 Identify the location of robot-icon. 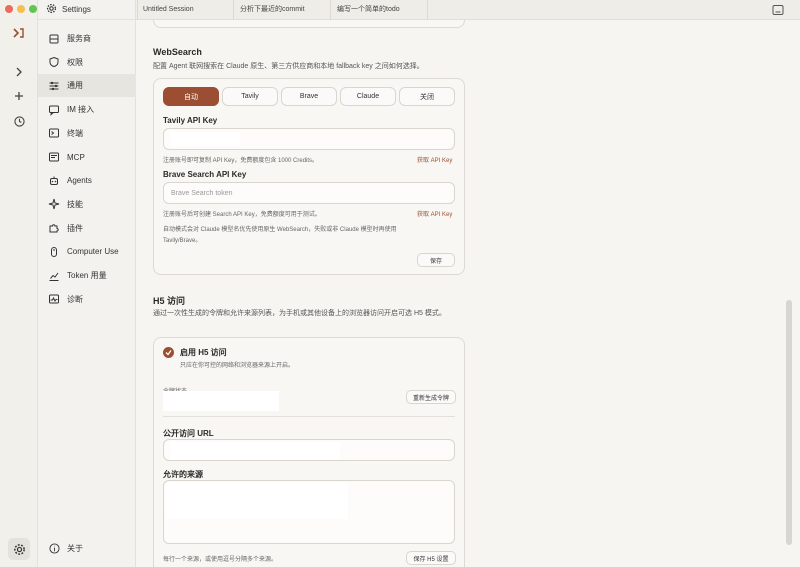
(54, 181).